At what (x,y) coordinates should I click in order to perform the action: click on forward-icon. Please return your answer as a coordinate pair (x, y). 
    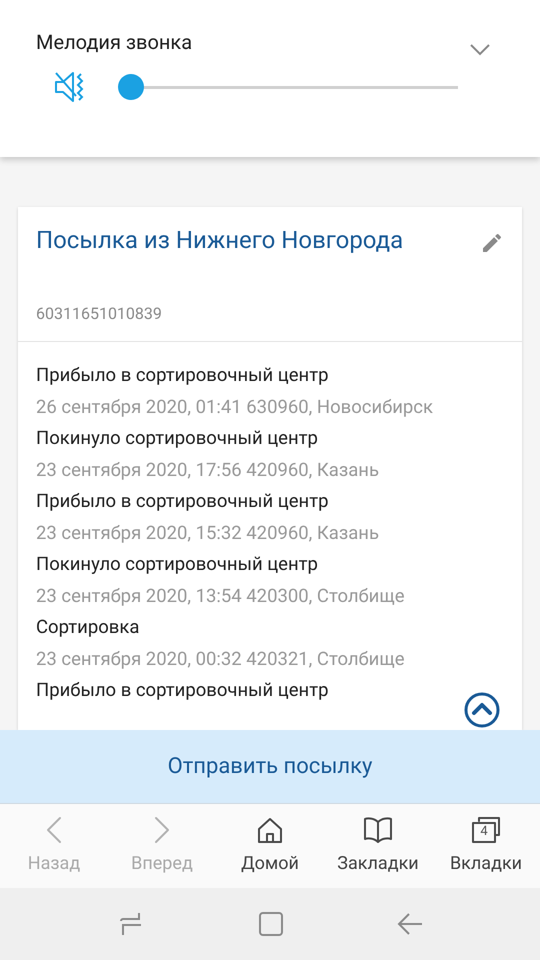
    Looking at the image, I should click on (162, 830).